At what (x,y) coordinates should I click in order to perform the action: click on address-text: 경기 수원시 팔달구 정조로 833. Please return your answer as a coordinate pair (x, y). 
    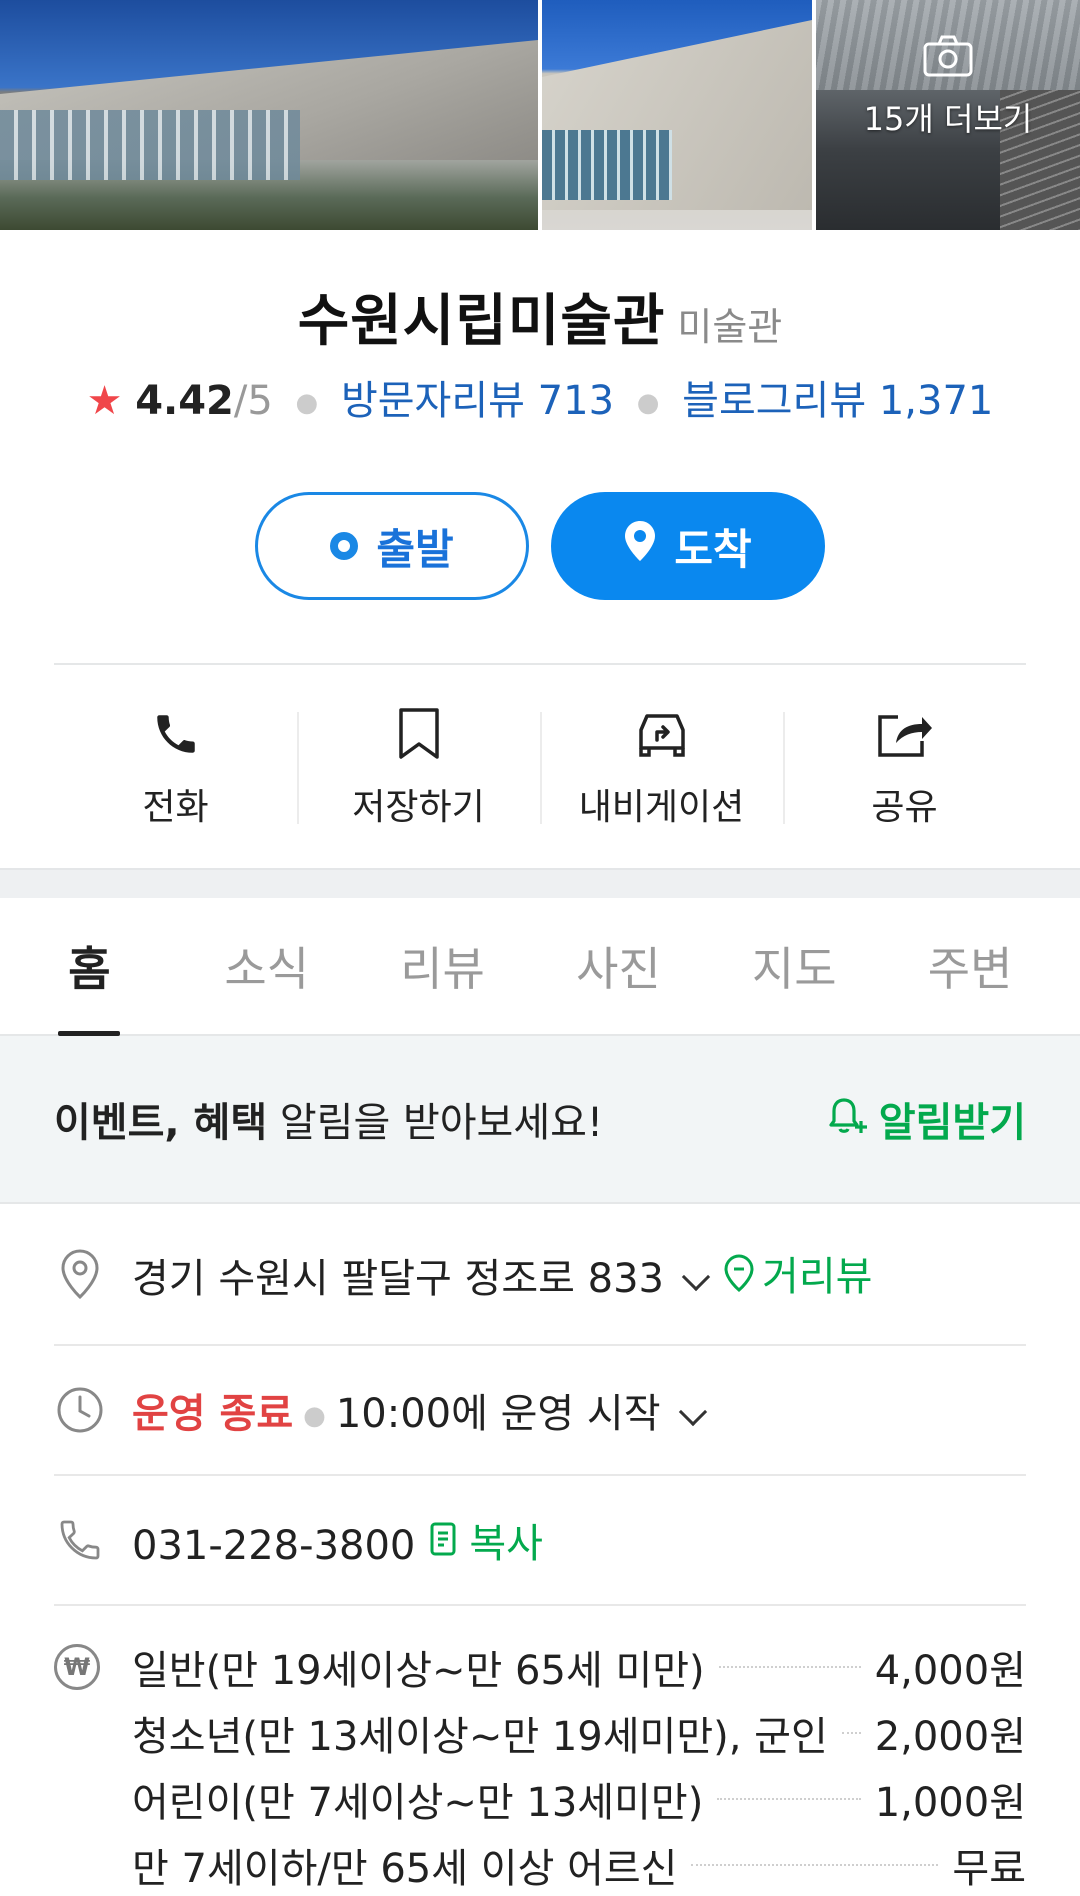
    Looking at the image, I should click on (398, 1279).